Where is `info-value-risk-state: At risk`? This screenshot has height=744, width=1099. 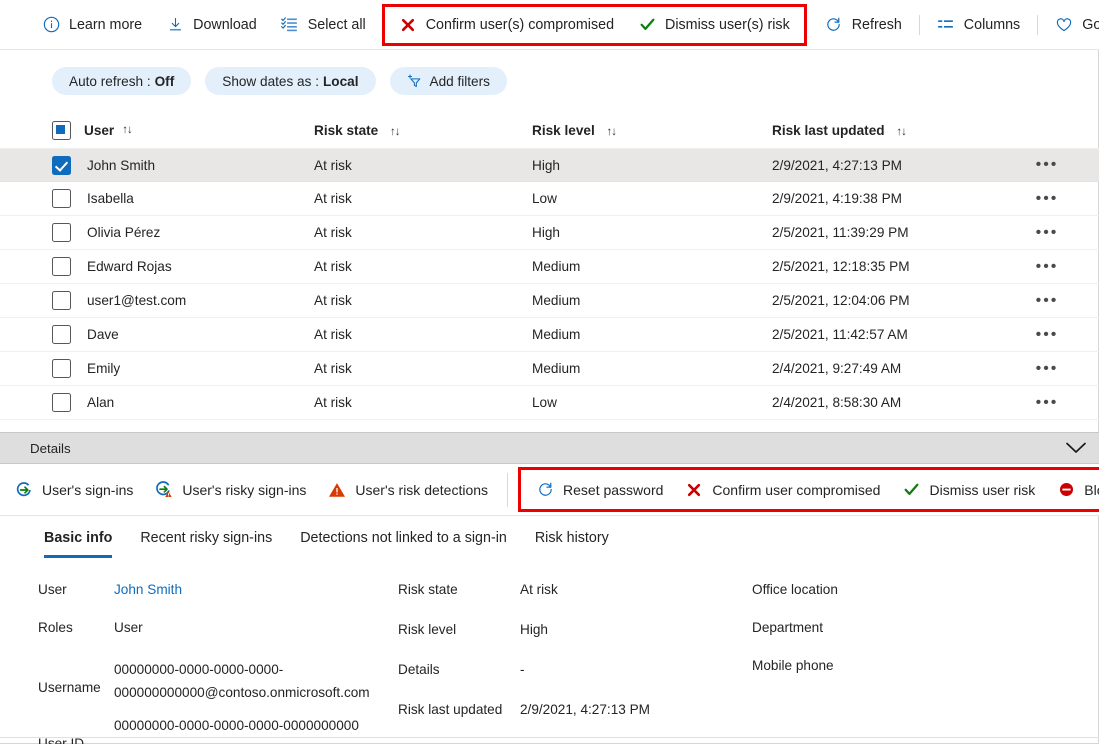
info-value-risk-state: At risk is located at coordinates (539, 589).